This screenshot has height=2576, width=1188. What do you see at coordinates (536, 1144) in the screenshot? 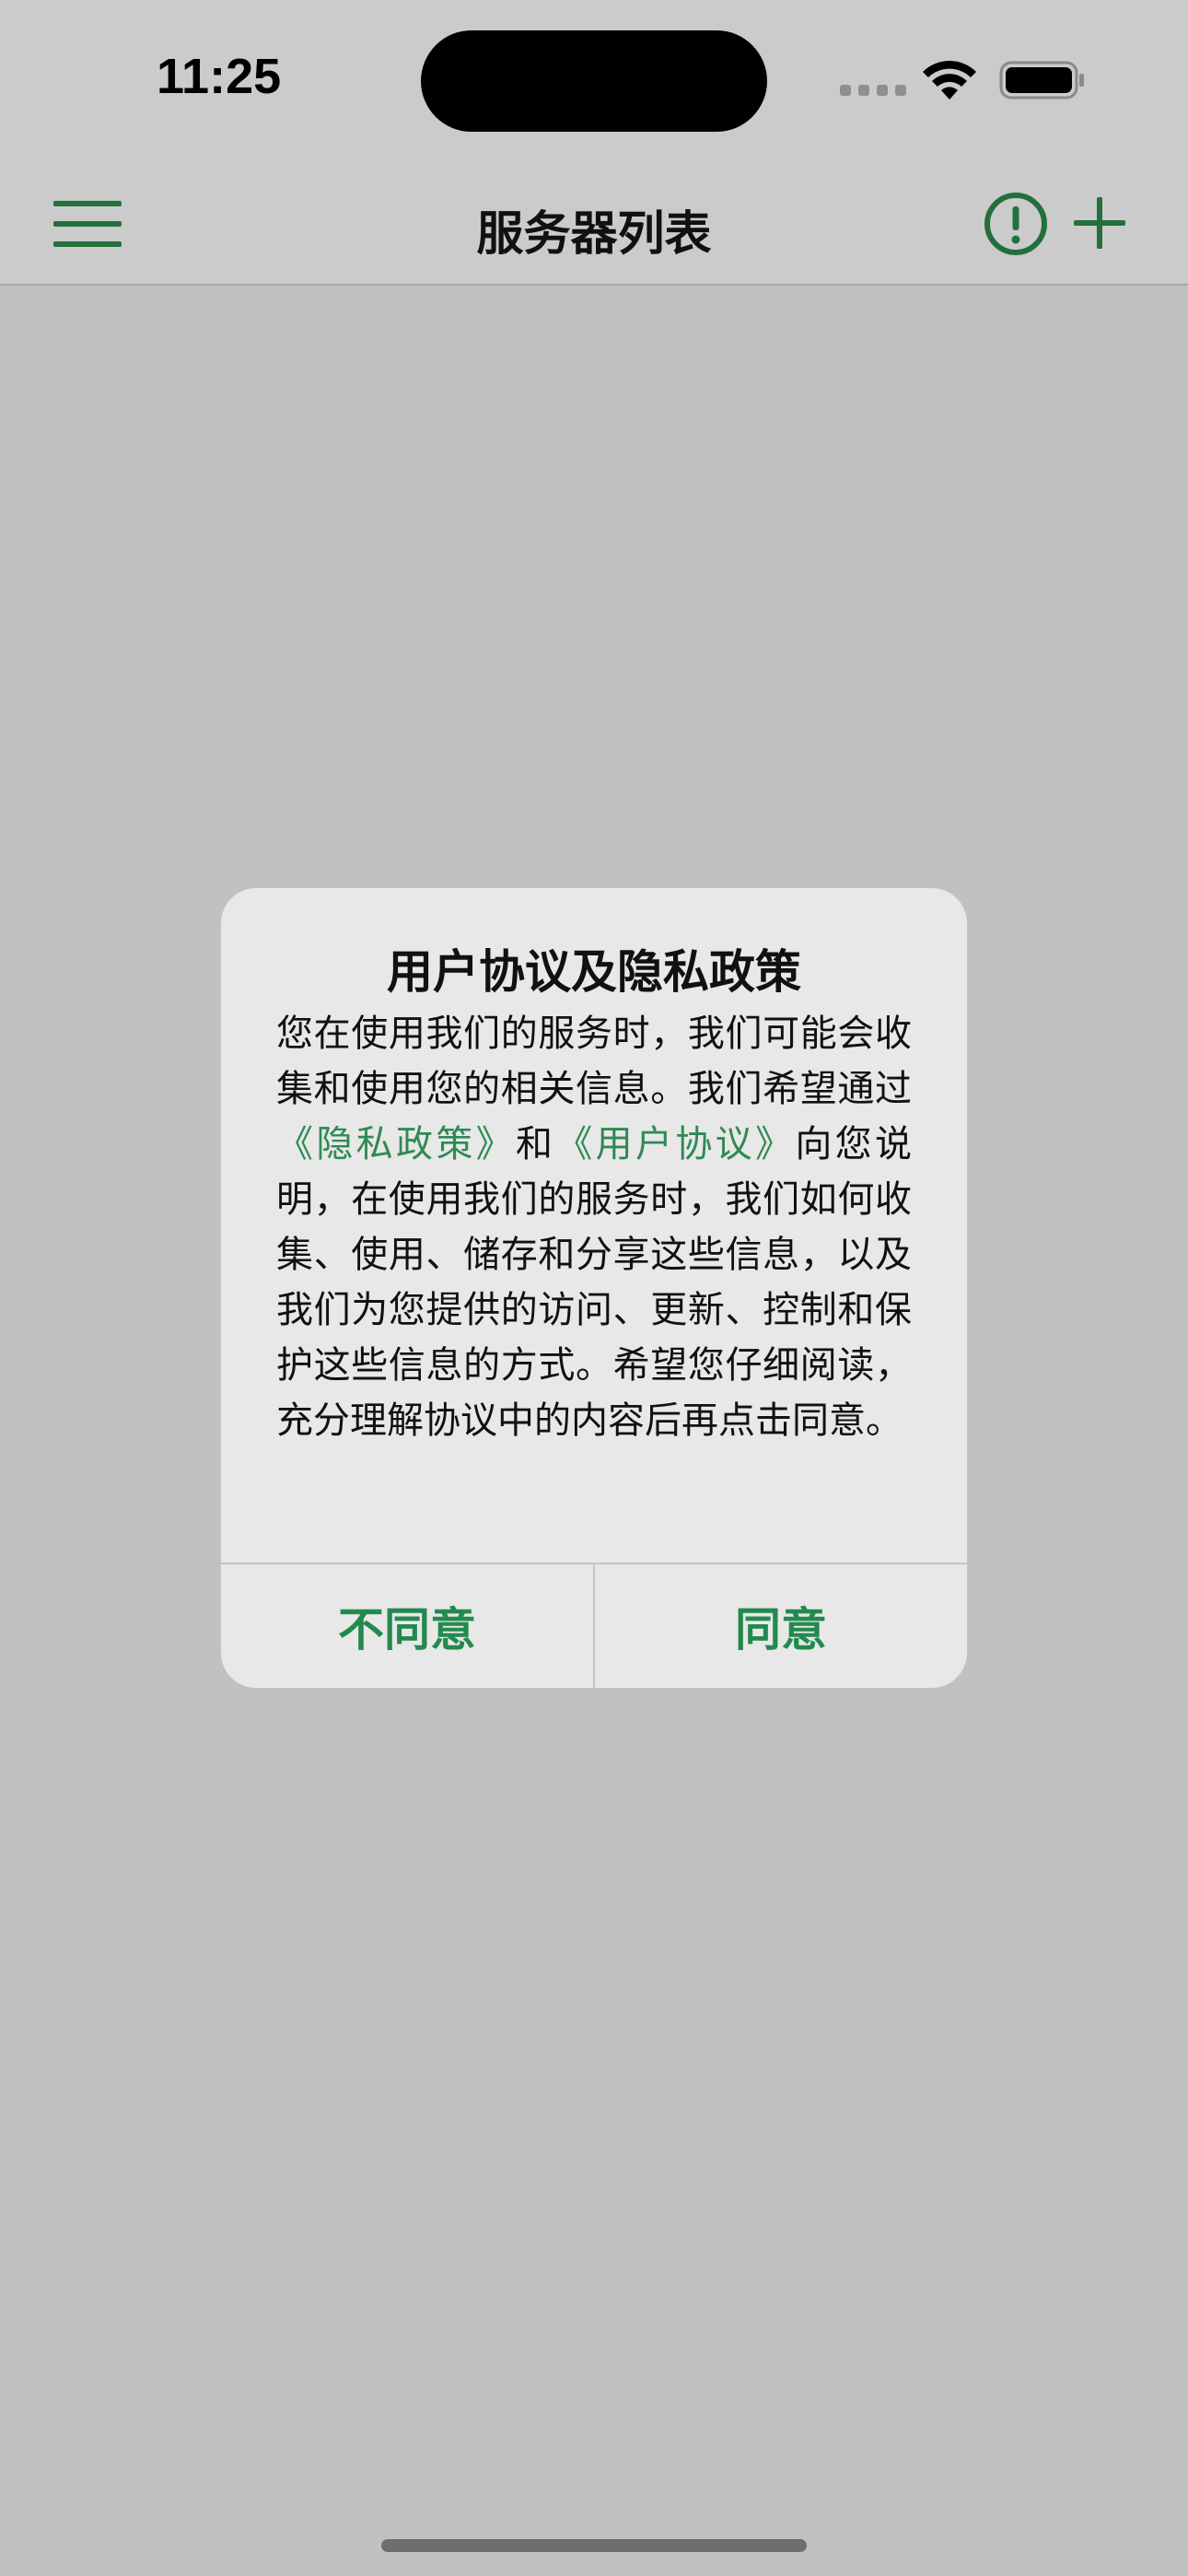
I see `message-text-2: 和` at bounding box center [536, 1144].